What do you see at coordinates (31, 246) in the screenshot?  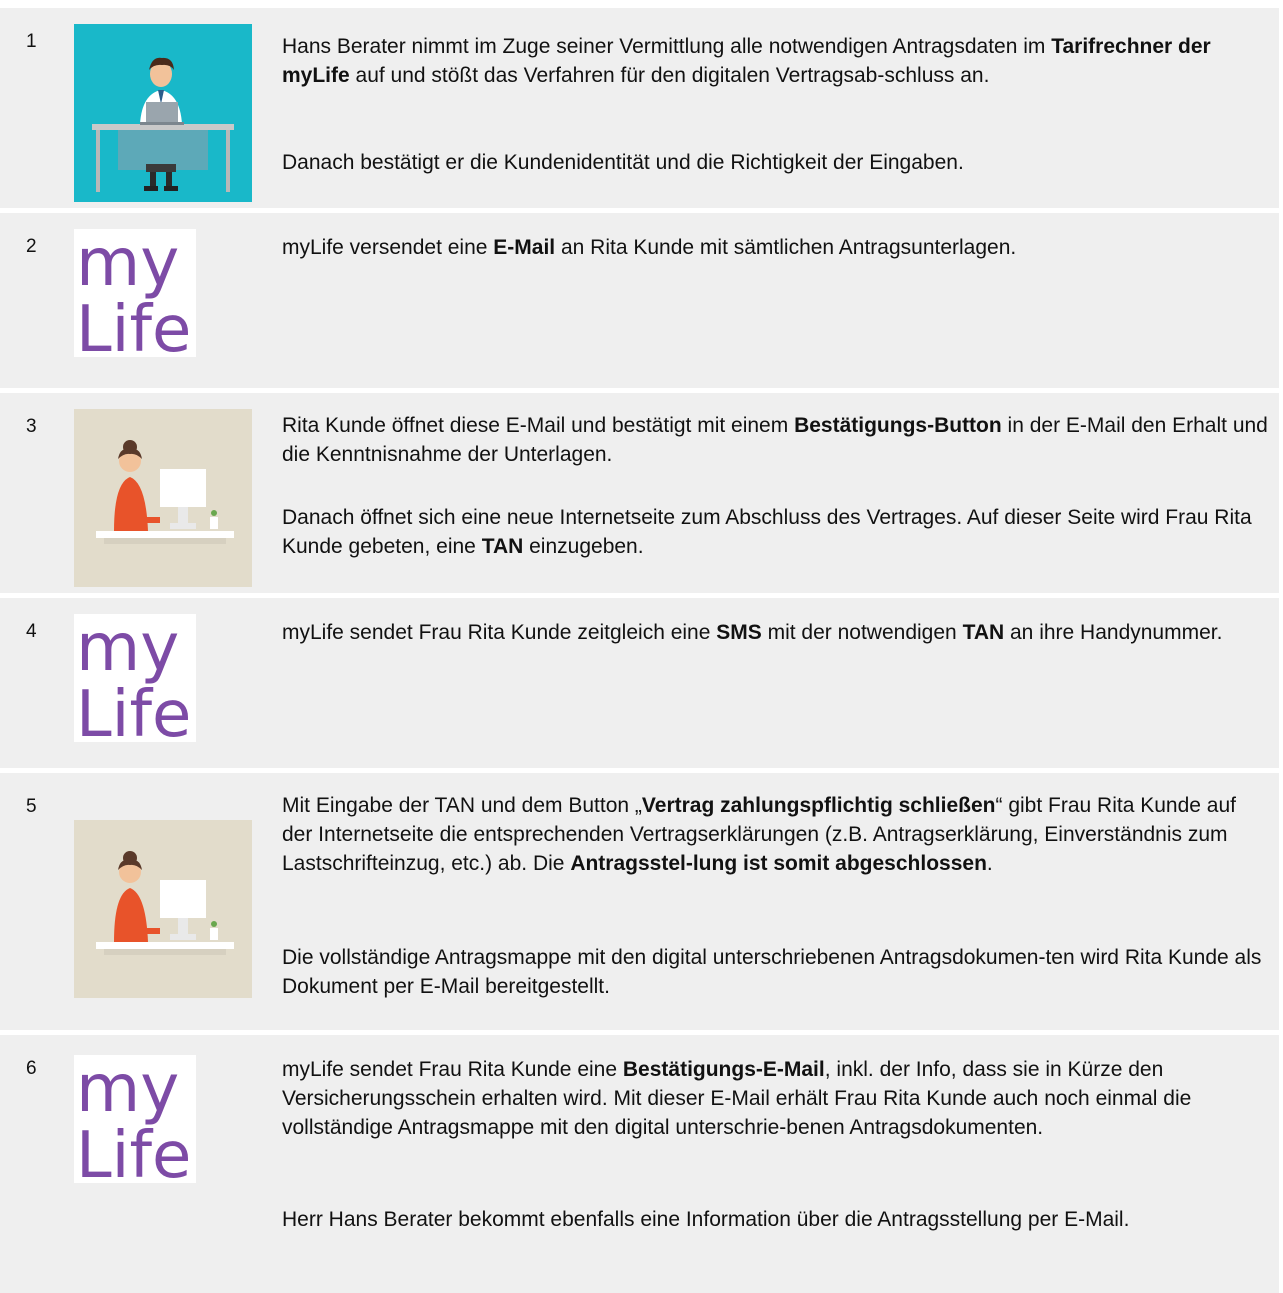 I see `step-number: 2` at bounding box center [31, 246].